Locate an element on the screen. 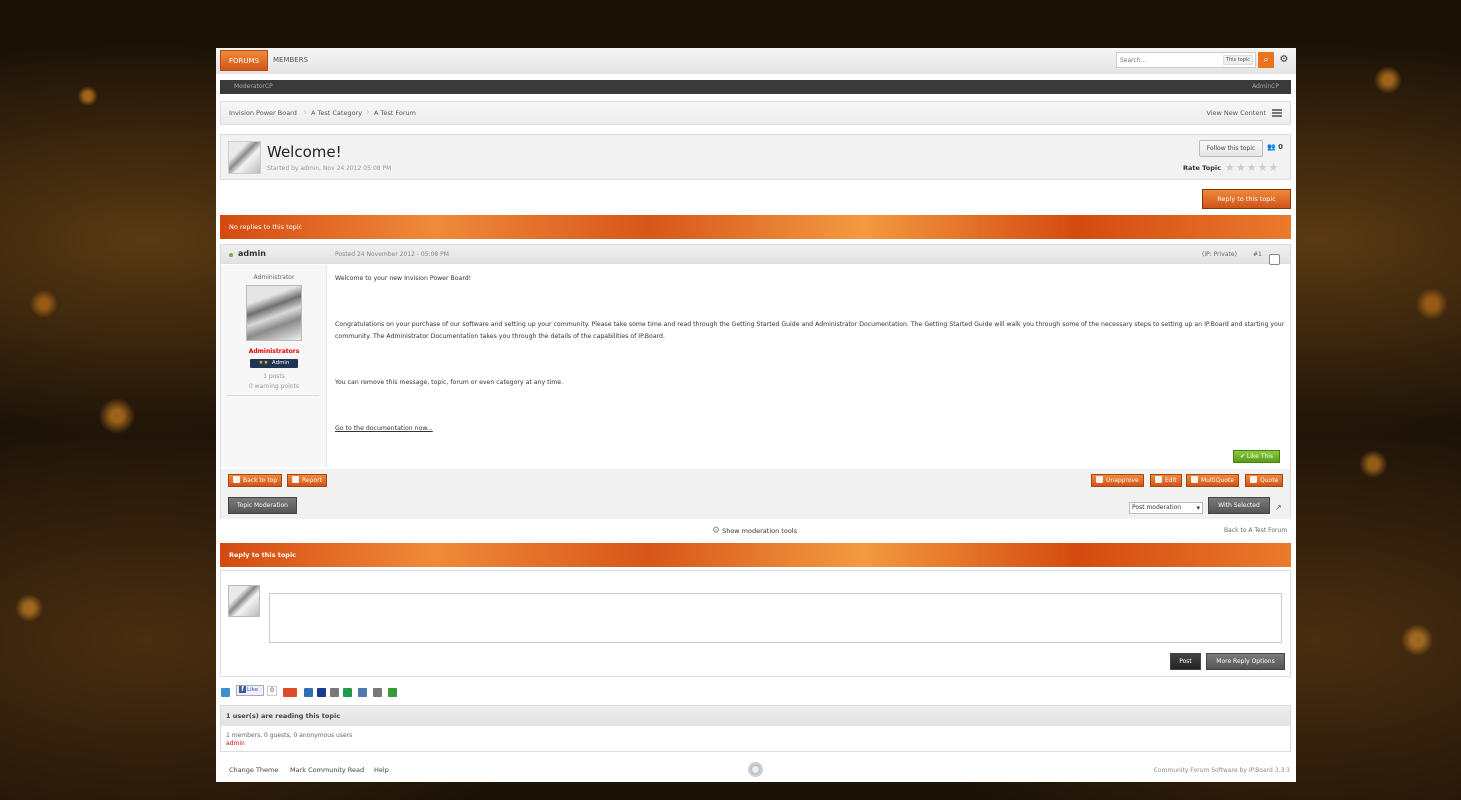 Image resolution: width=1461 pixels, height=800 pixels. tab-forums: FORUMS is located at coordinates (244, 60).